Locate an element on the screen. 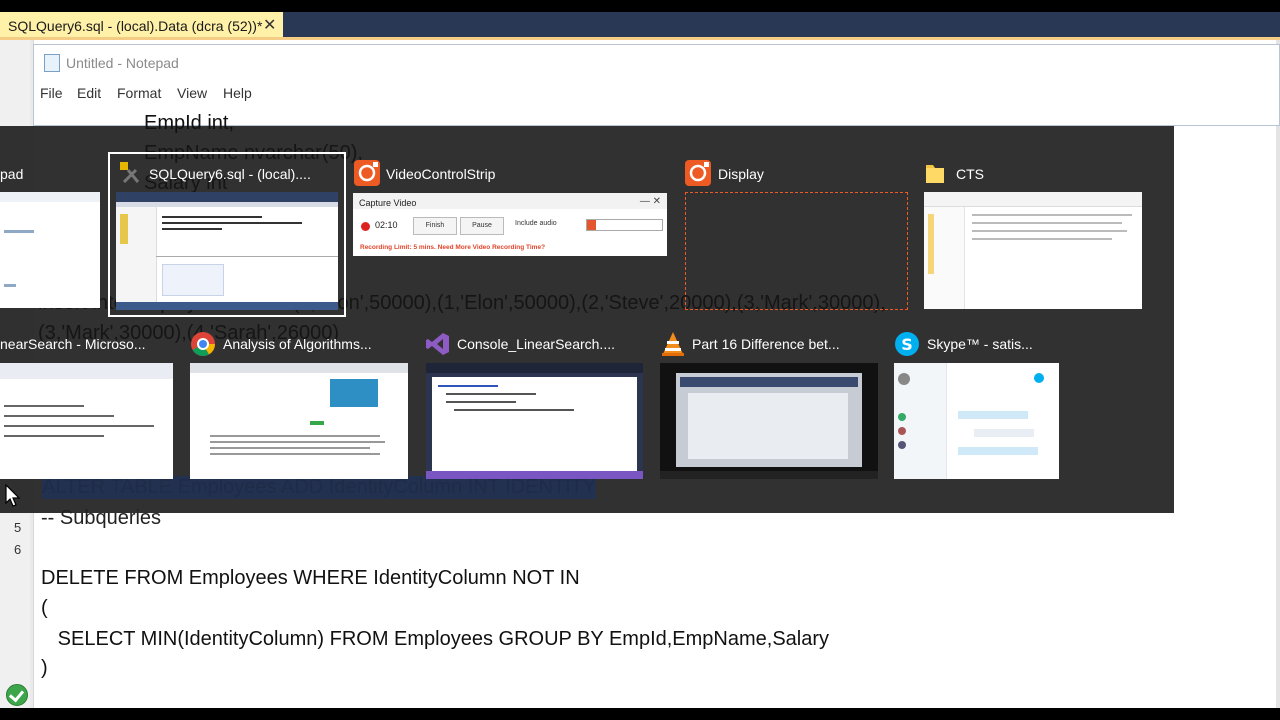 This screenshot has width=1280, height=720. skype-icon: S is located at coordinates (907, 344).